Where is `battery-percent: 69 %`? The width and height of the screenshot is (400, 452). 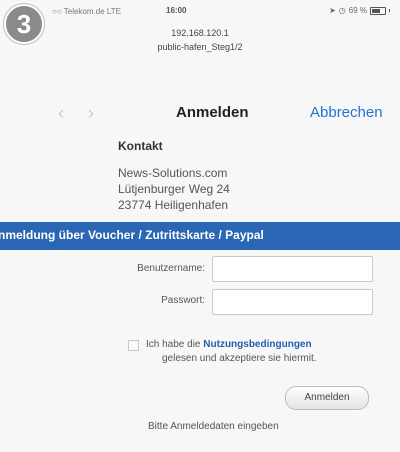 battery-percent: 69 % is located at coordinates (357, 10).